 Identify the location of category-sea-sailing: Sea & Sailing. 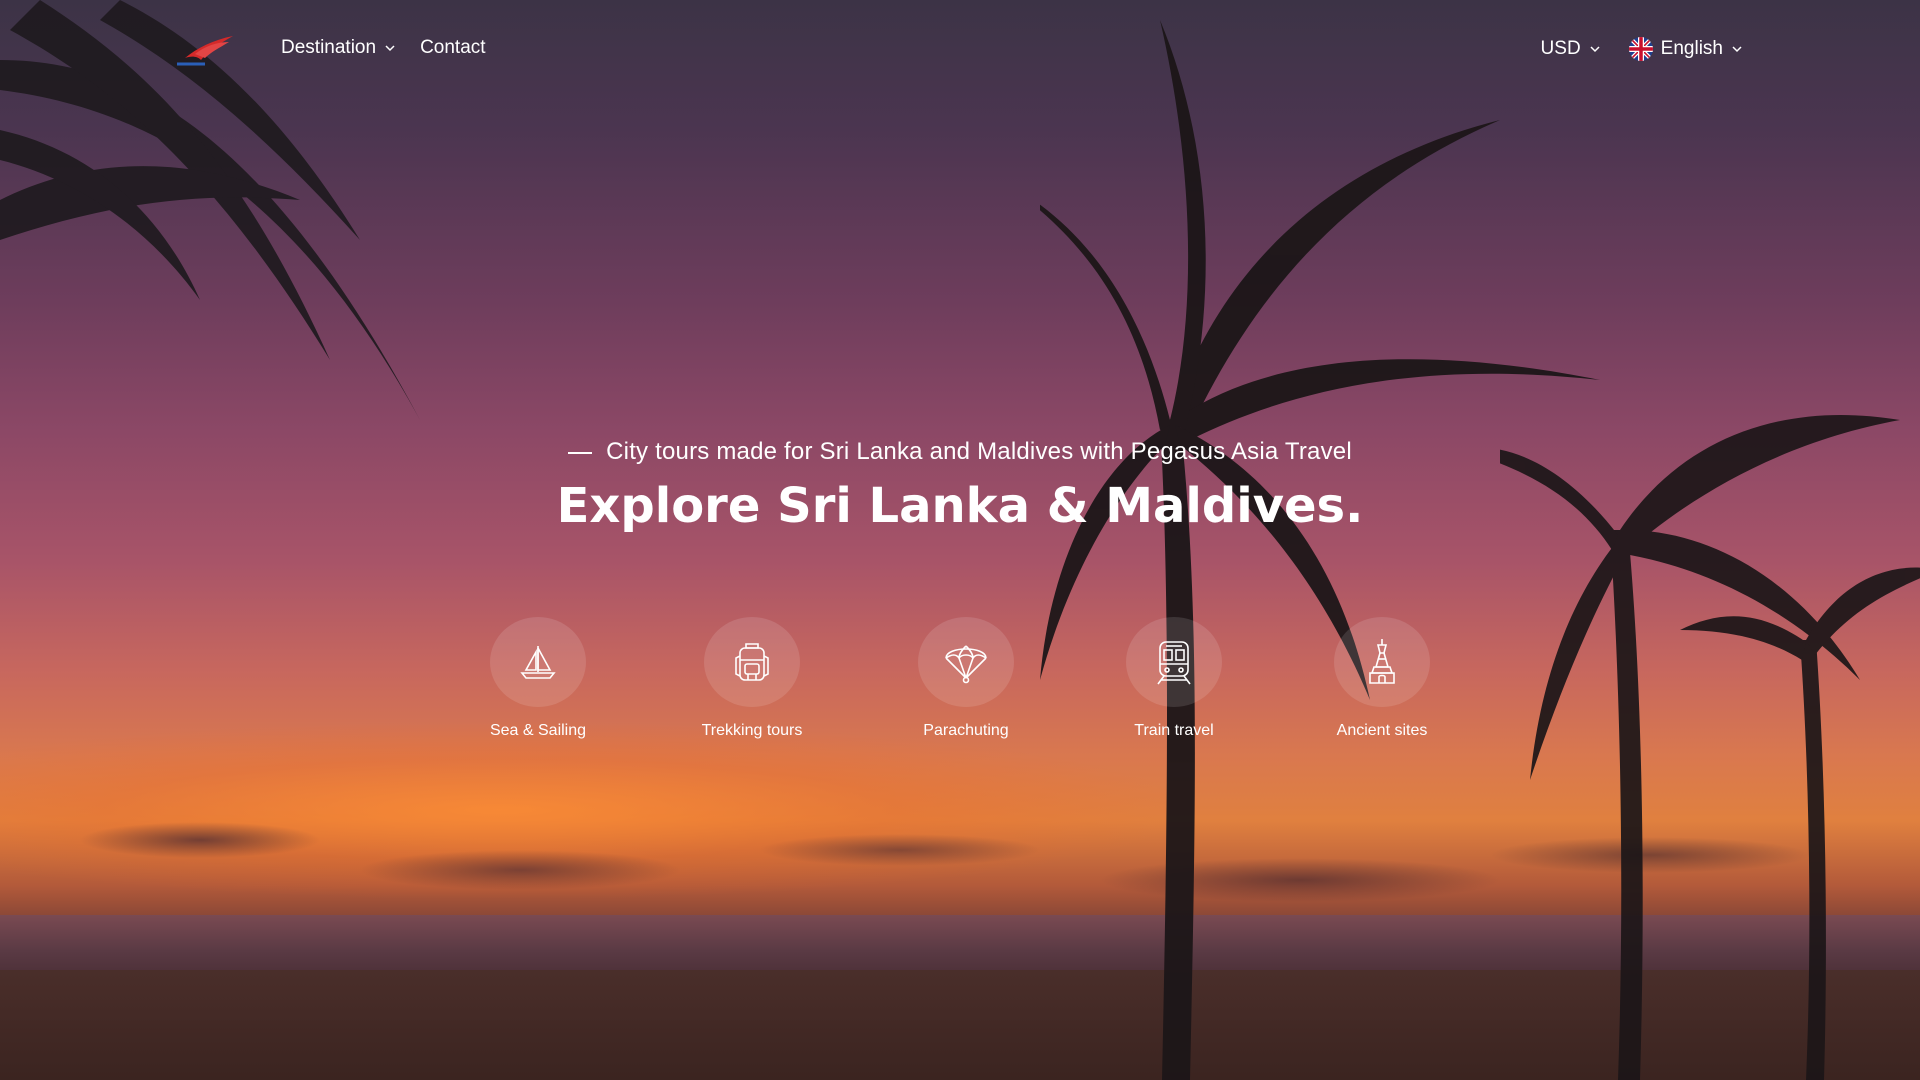
(538, 678).